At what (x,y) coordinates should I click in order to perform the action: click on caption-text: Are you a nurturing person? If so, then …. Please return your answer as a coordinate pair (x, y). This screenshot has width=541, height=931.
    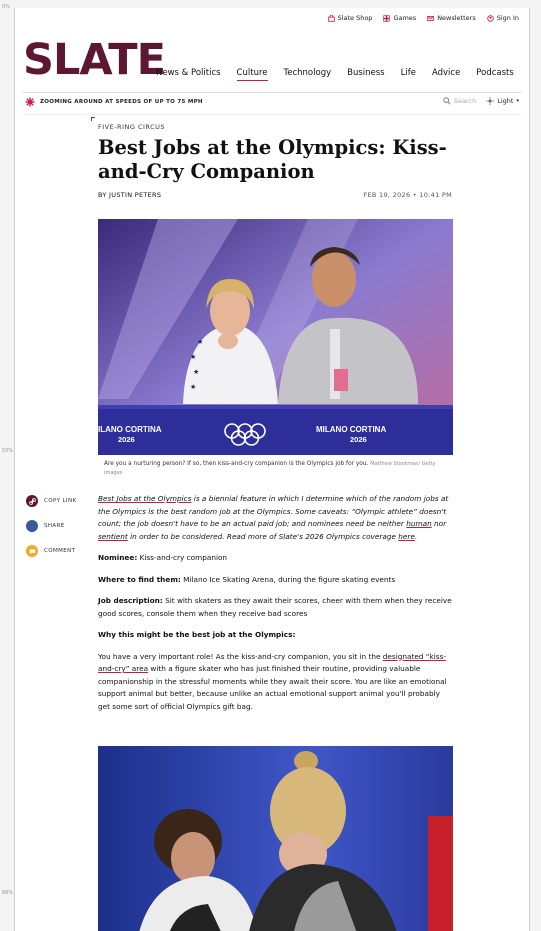
    Looking at the image, I should click on (236, 464).